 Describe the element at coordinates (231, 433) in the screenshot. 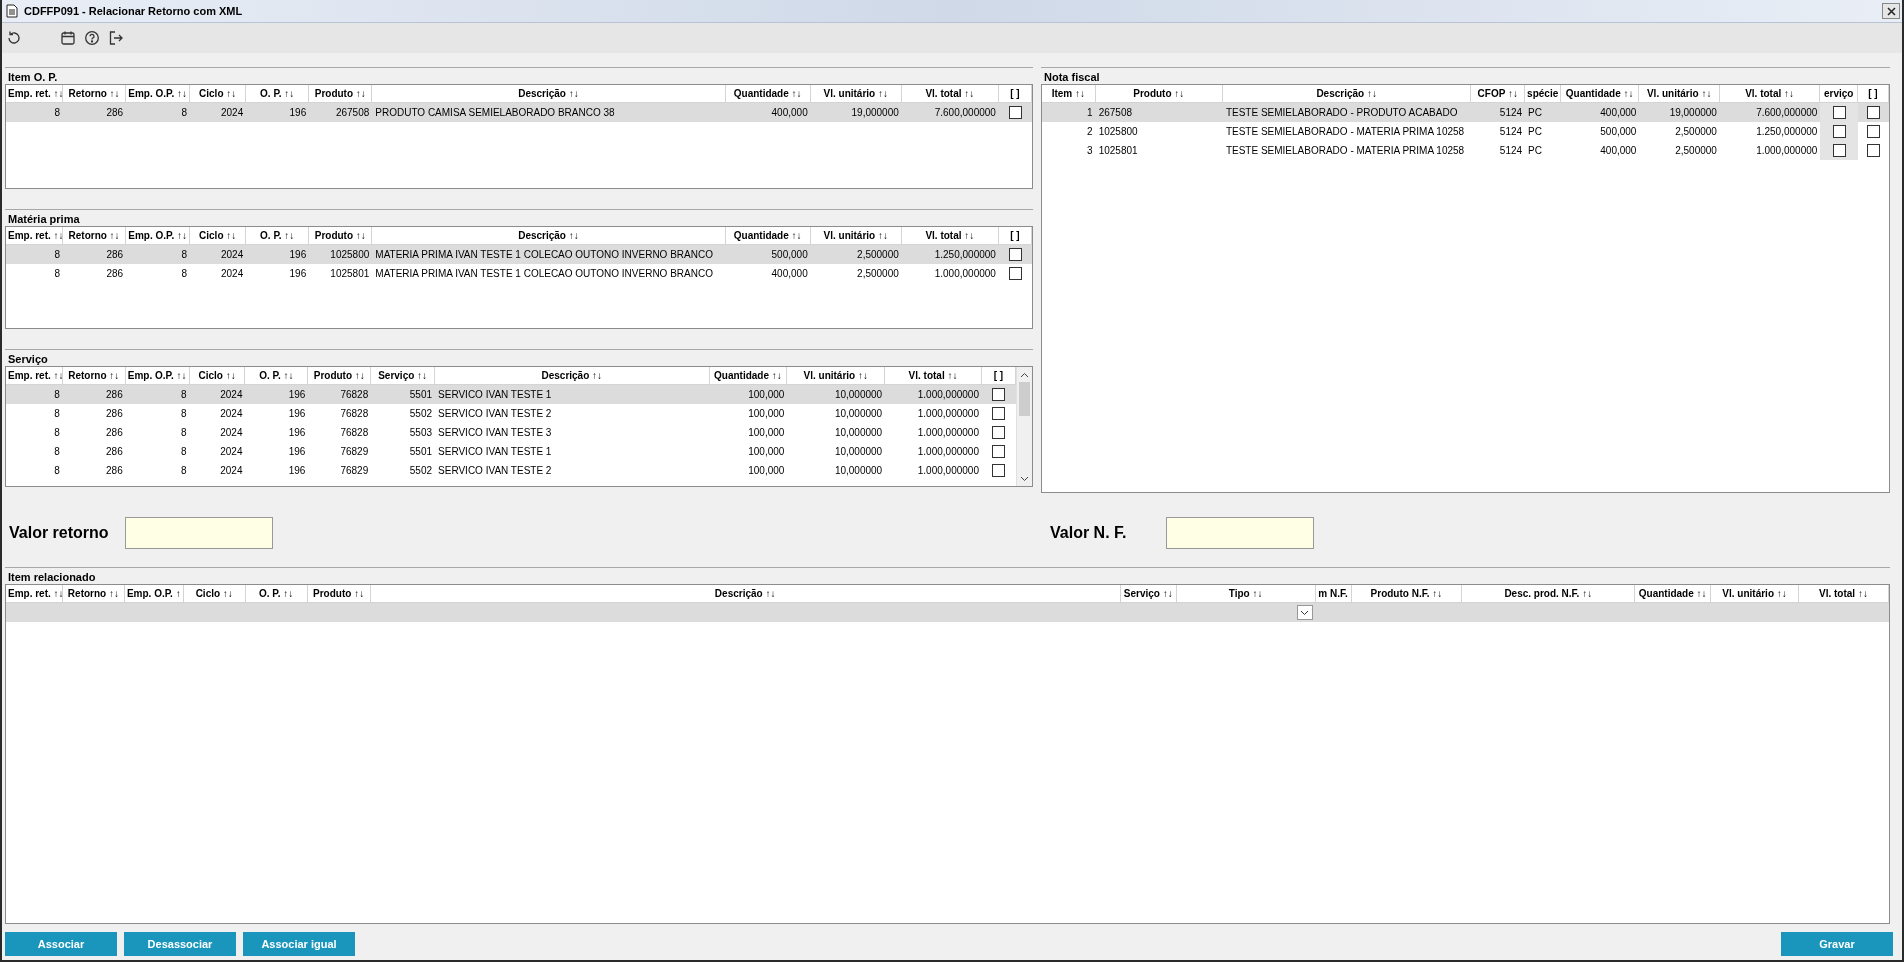

I see `table-cell-text: 2024` at that location.